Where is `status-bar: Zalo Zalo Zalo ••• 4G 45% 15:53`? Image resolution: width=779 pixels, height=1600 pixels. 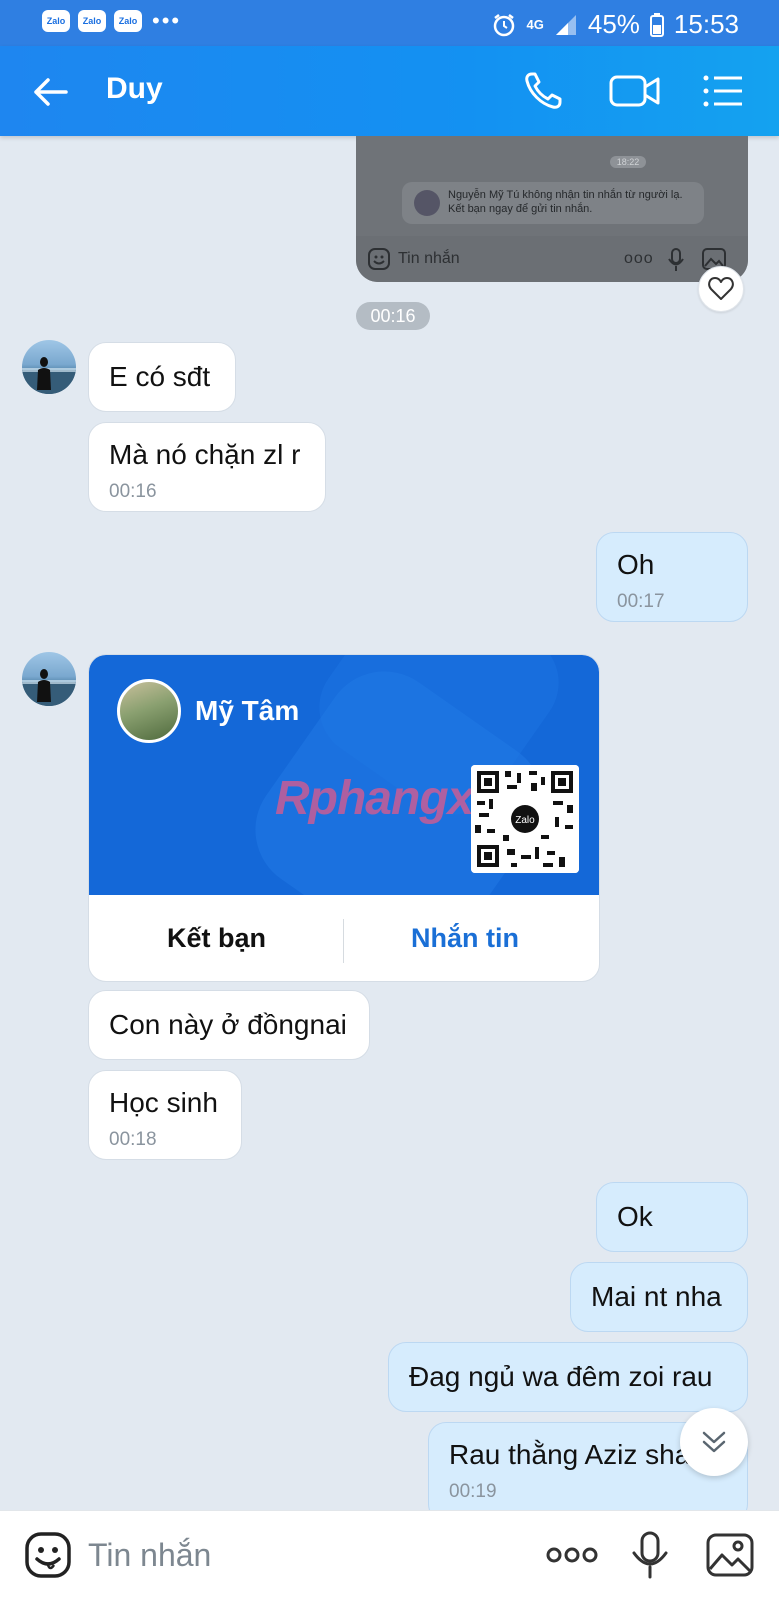
status-bar: Zalo Zalo Zalo ••• 4G 45% 15:53 is located at coordinates (389, 23).